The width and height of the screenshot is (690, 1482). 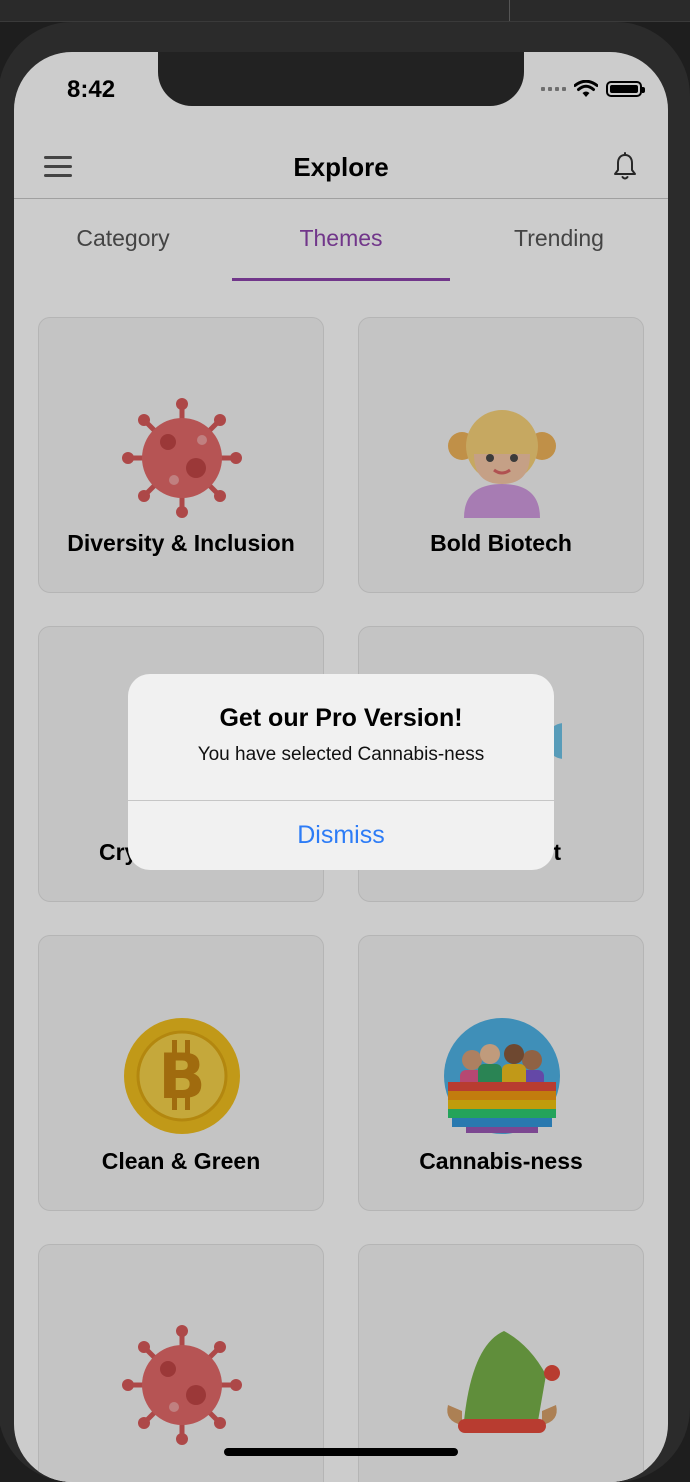 What do you see at coordinates (341, 1452) in the screenshot?
I see `home-indicator` at bounding box center [341, 1452].